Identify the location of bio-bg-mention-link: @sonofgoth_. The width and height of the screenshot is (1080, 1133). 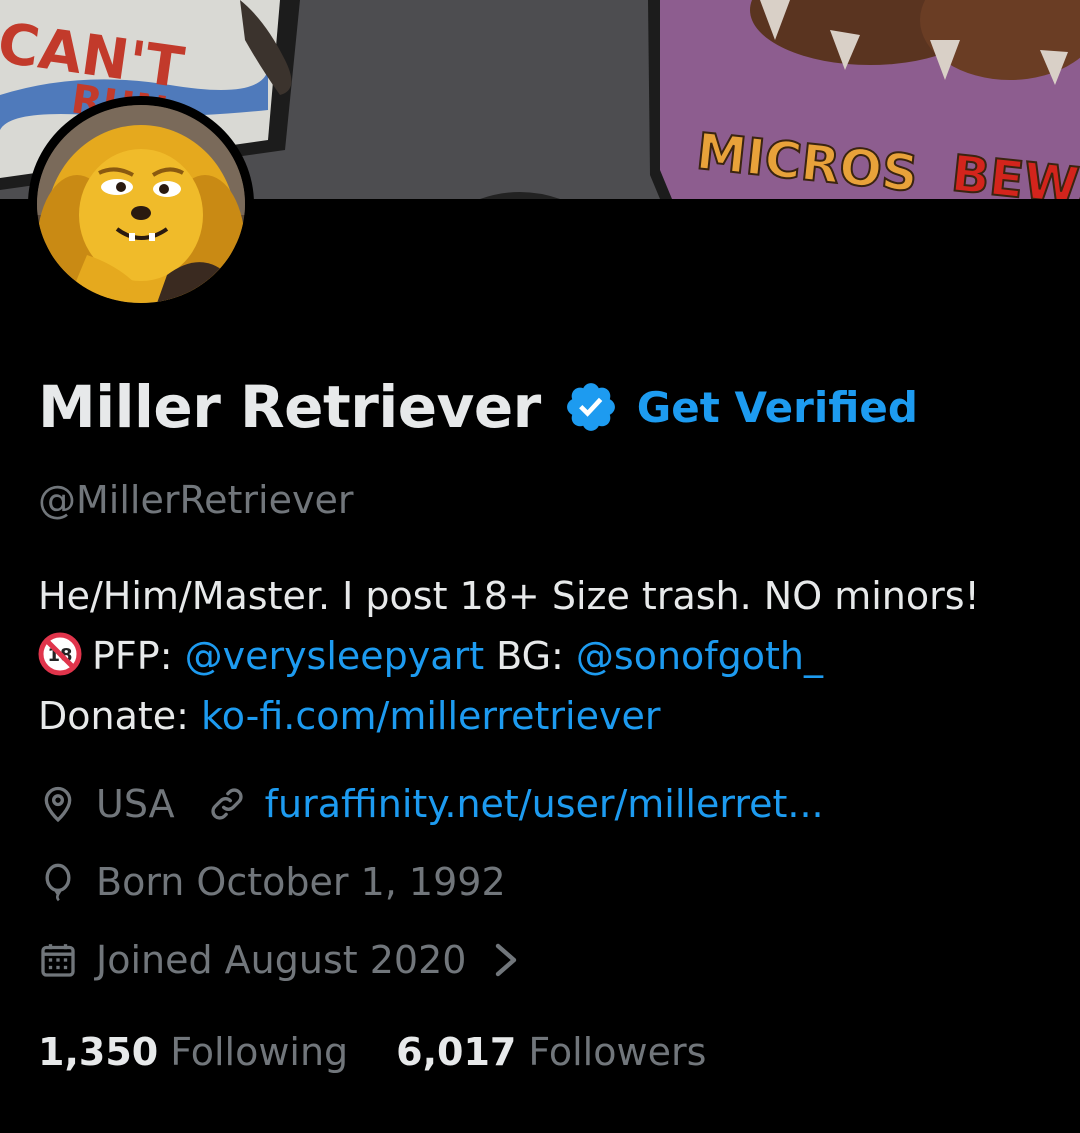
(699, 656).